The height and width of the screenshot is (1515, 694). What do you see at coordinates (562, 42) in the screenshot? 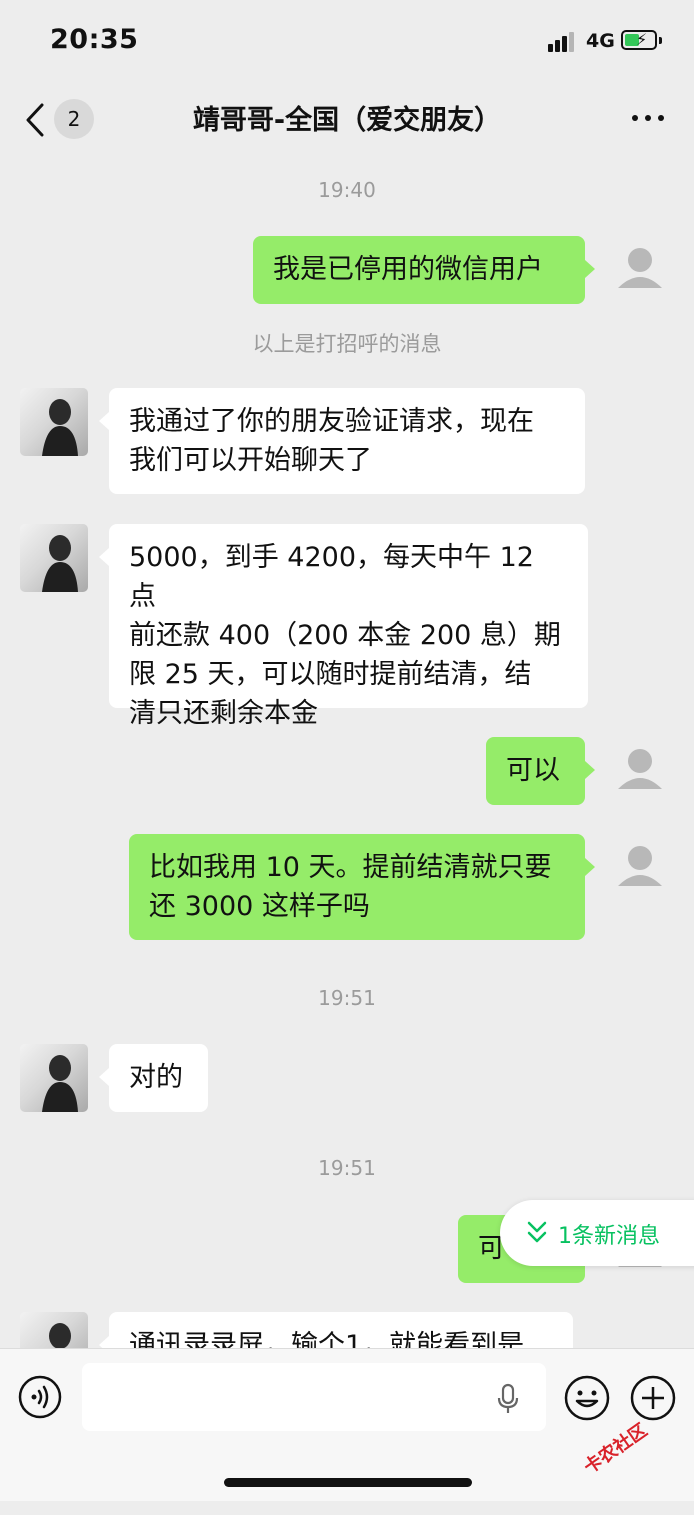
I see `cellular-signal-icon` at bounding box center [562, 42].